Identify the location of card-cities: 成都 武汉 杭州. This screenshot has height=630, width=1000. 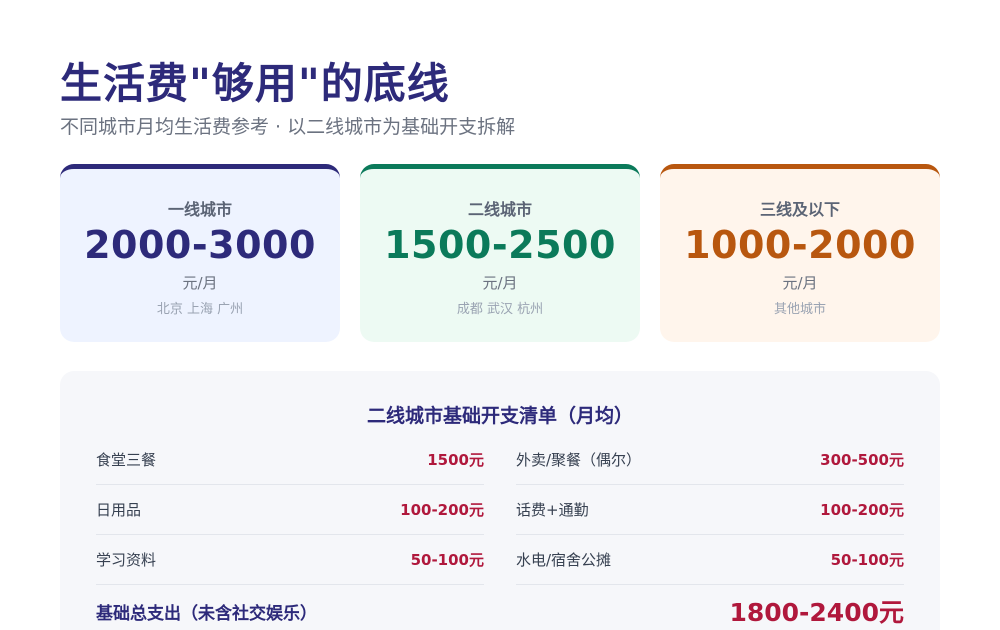
(500, 309).